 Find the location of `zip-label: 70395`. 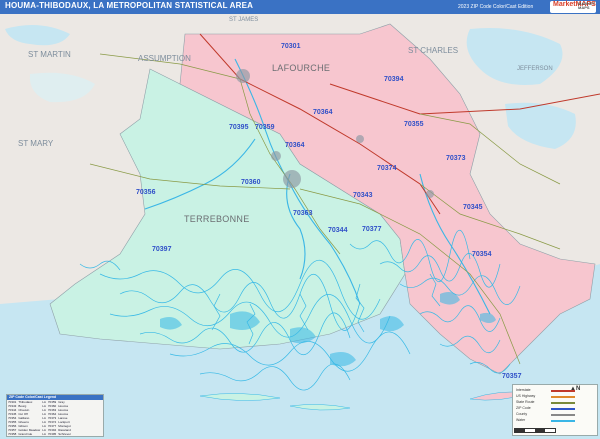

zip-label: 70395 is located at coordinates (239, 127).